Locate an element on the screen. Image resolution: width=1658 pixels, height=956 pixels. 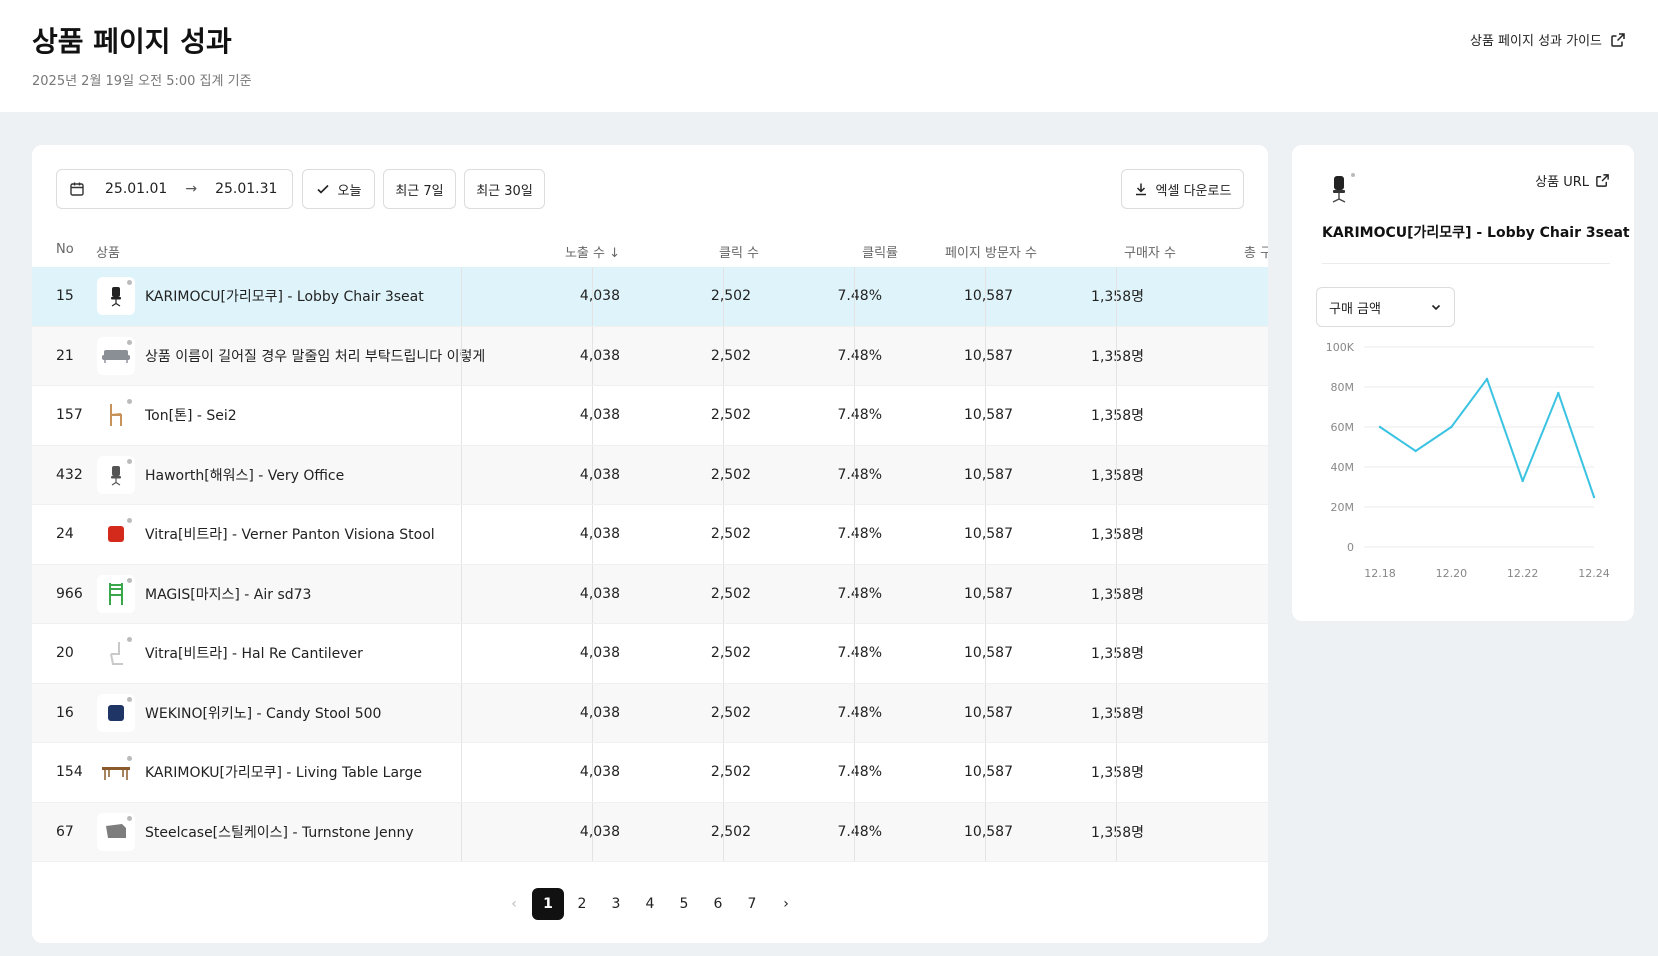
last-30-days-button: 최근 30일 is located at coordinates (504, 189).